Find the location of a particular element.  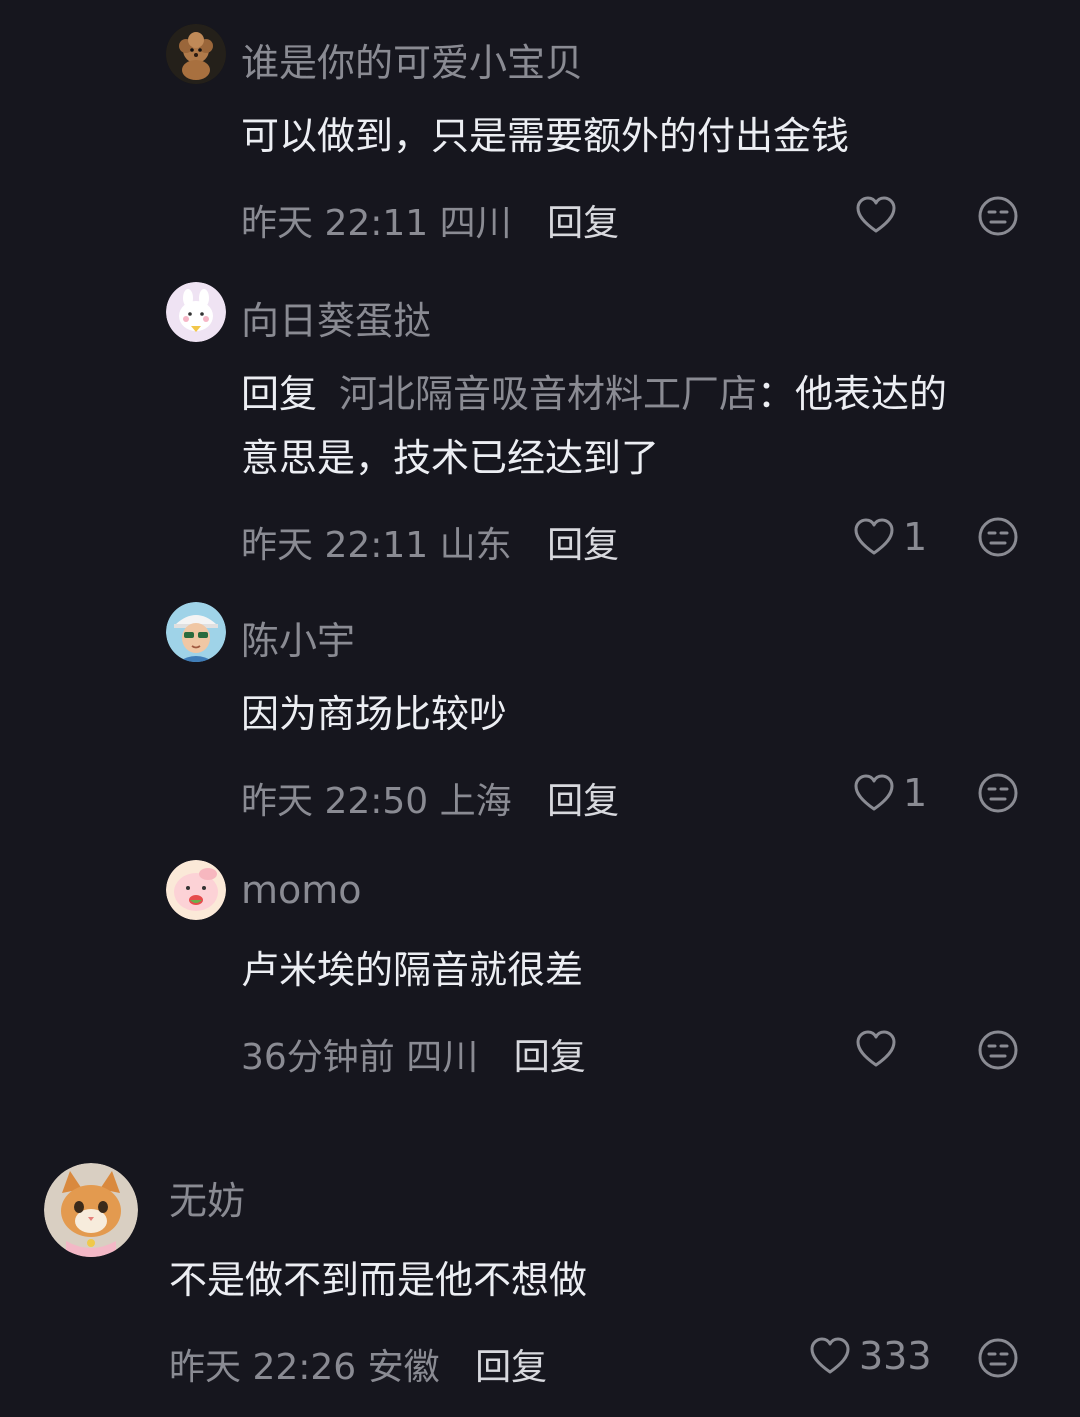

comment-time: 36分钟前 is located at coordinates (318, 1057).